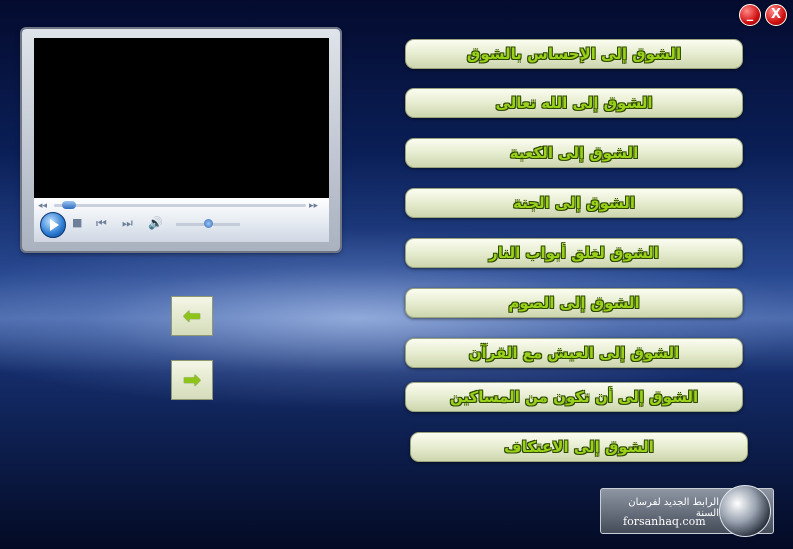 The height and width of the screenshot is (549, 793). What do you see at coordinates (574, 153) in the screenshot?
I see `menu-item-3: الشوق إلى الكعبة` at bounding box center [574, 153].